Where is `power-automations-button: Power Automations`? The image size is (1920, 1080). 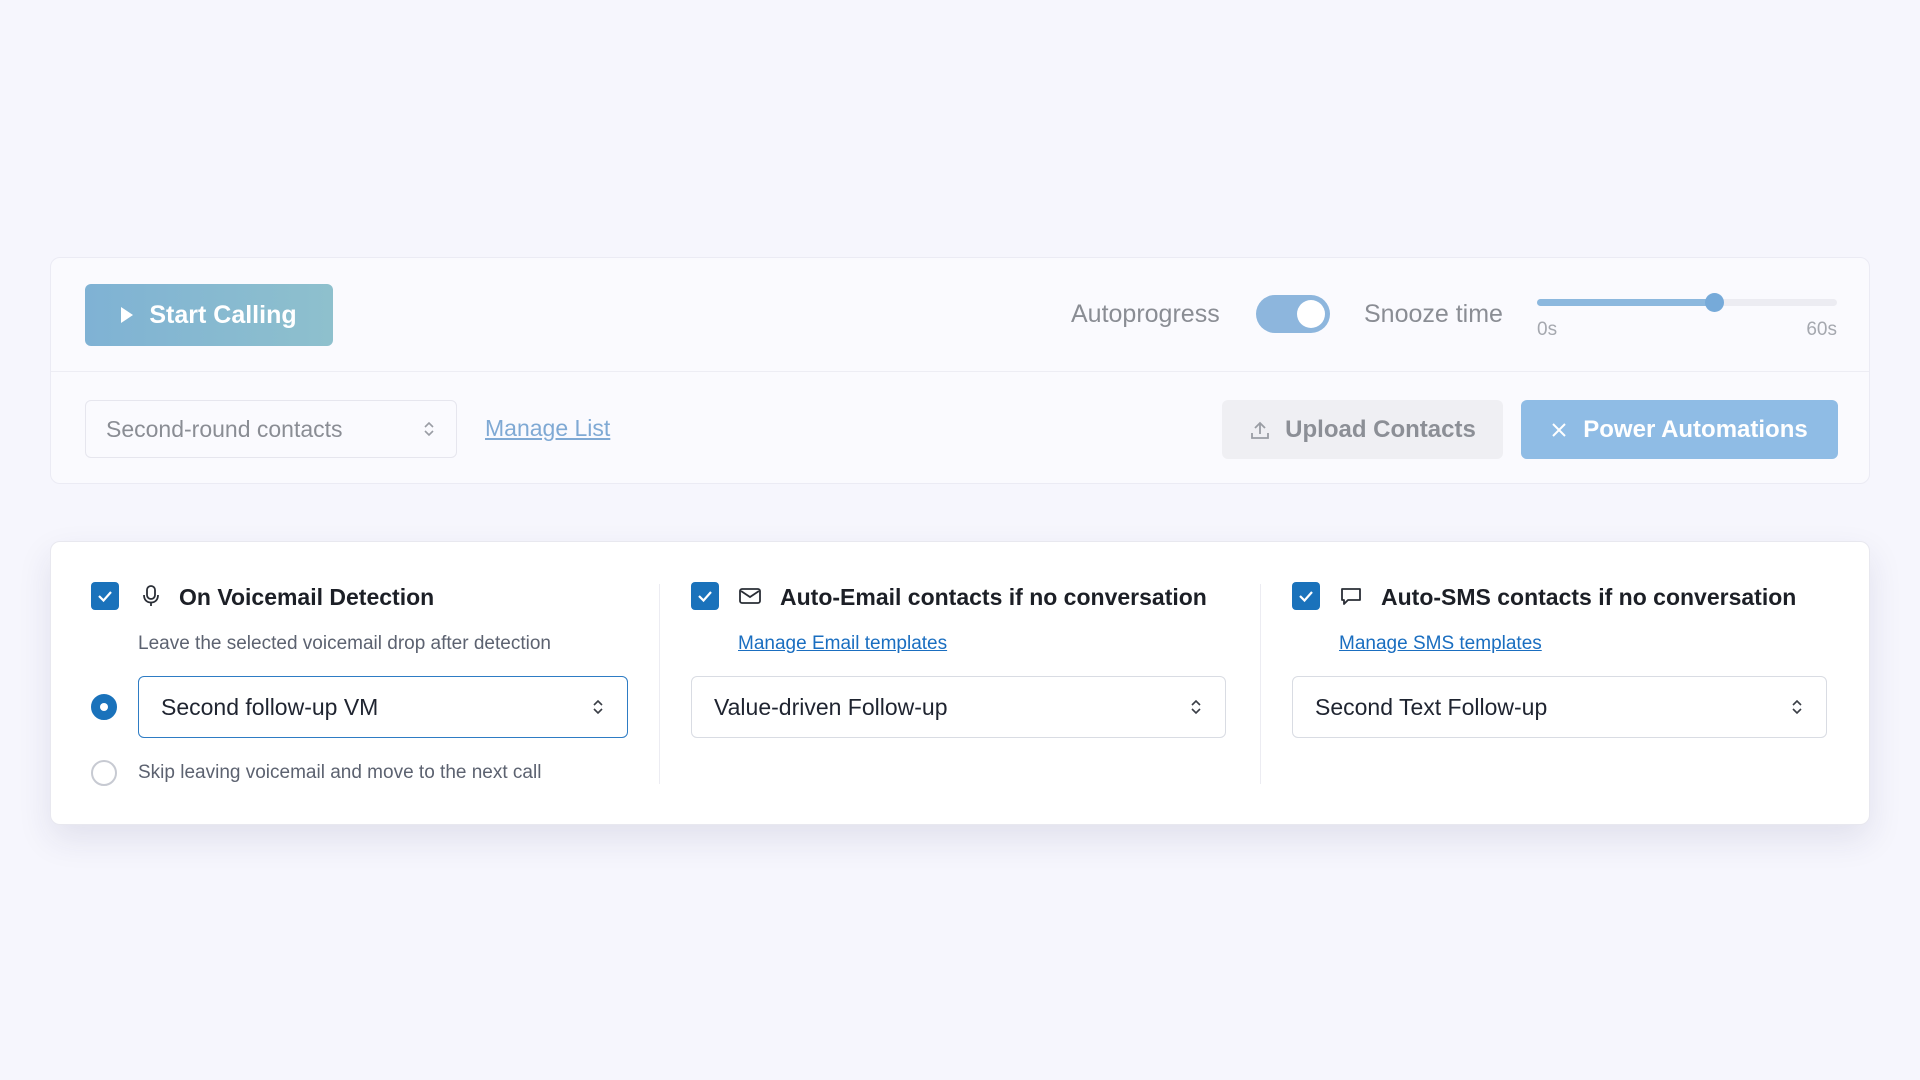
power-automations-button: Power Automations is located at coordinates (1679, 429).